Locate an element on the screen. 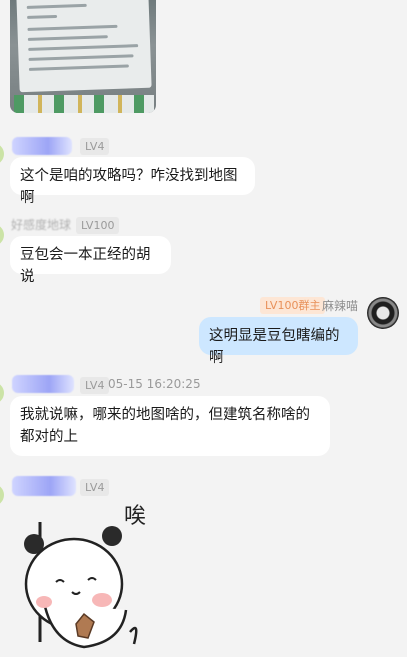 This screenshot has height=657, width=407. message-text: 豆包会一本正经的胡说 is located at coordinates (85, 266).